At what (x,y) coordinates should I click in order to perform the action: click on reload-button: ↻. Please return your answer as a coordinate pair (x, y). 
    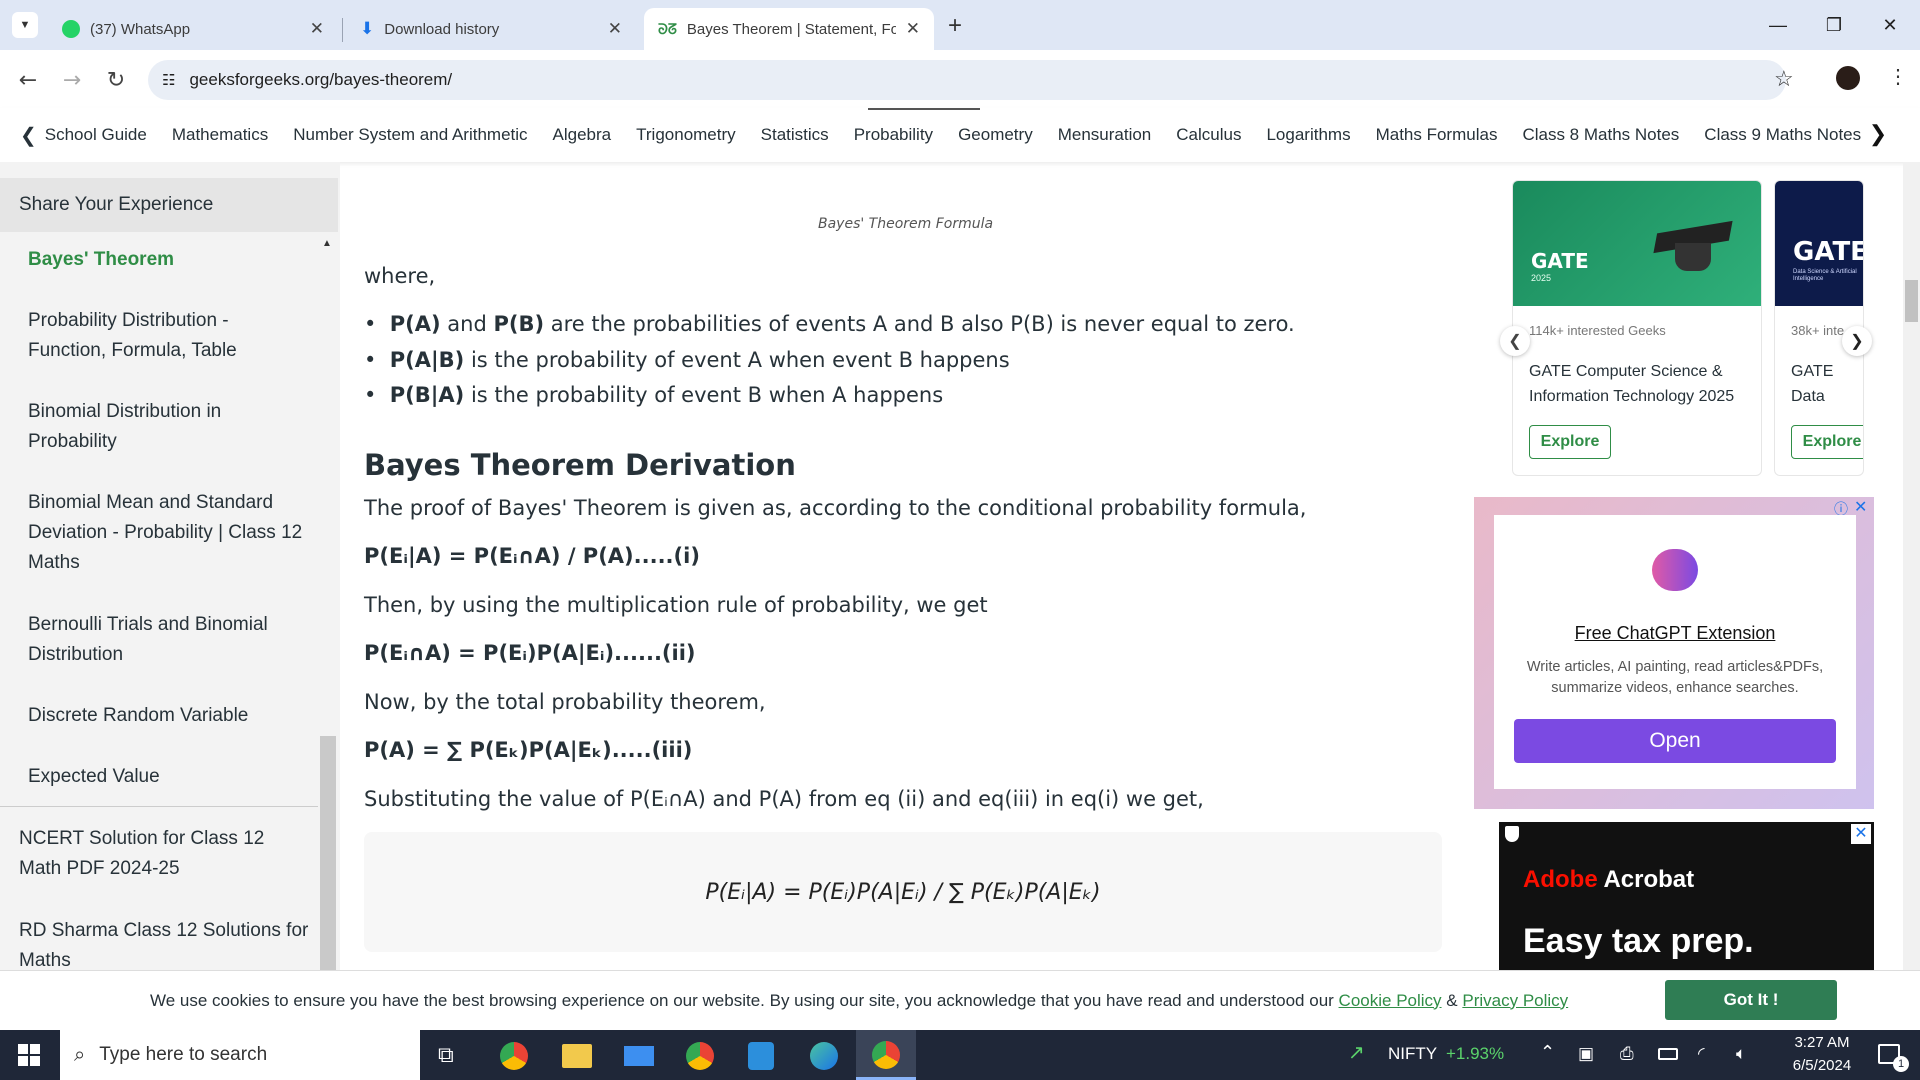
    Looking at the image, I should click on (116, 80).